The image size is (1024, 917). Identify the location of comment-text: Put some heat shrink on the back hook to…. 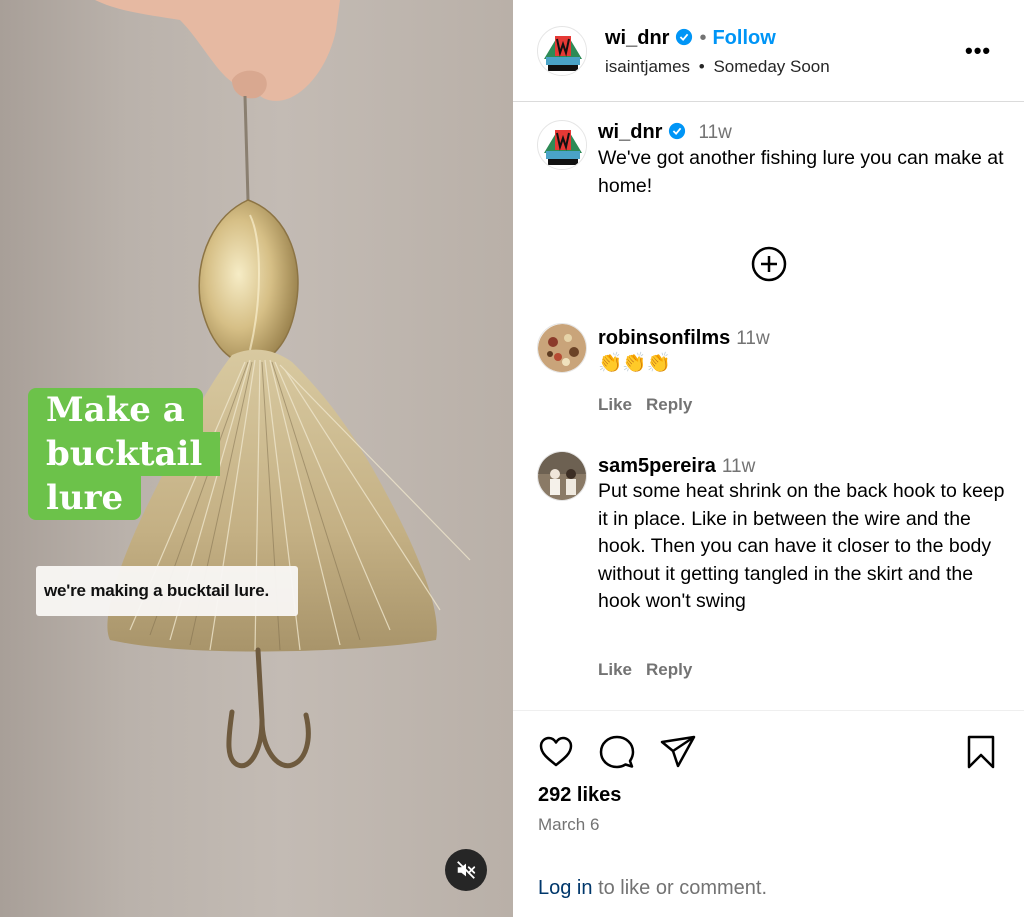
(801, 546).